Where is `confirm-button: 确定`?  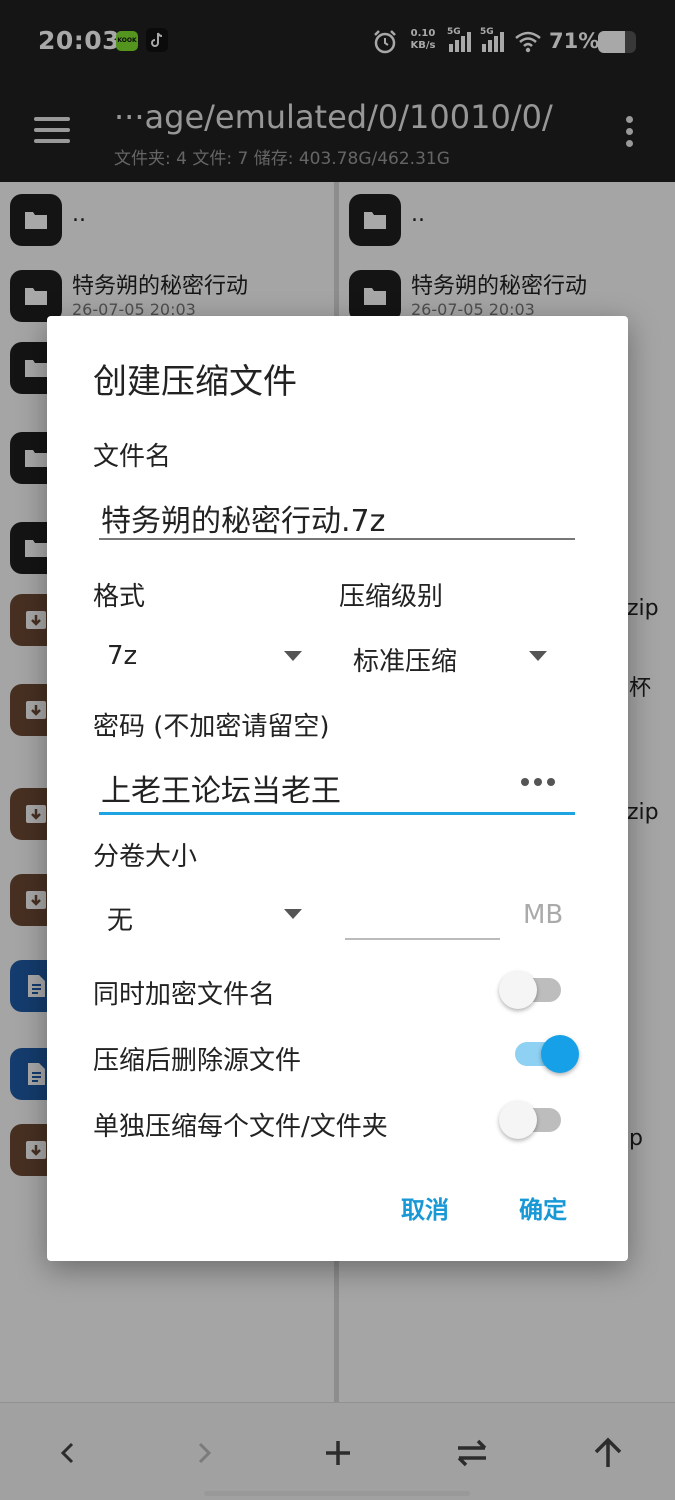 confirm-button: 确定 is located at coordinates (543, 1207).